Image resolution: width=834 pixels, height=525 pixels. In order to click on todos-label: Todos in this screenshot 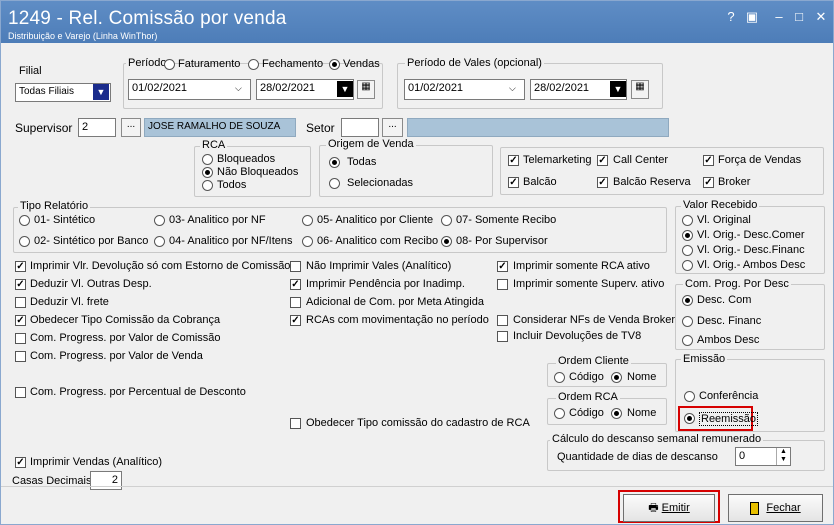, I will do `click(232, 185)`.